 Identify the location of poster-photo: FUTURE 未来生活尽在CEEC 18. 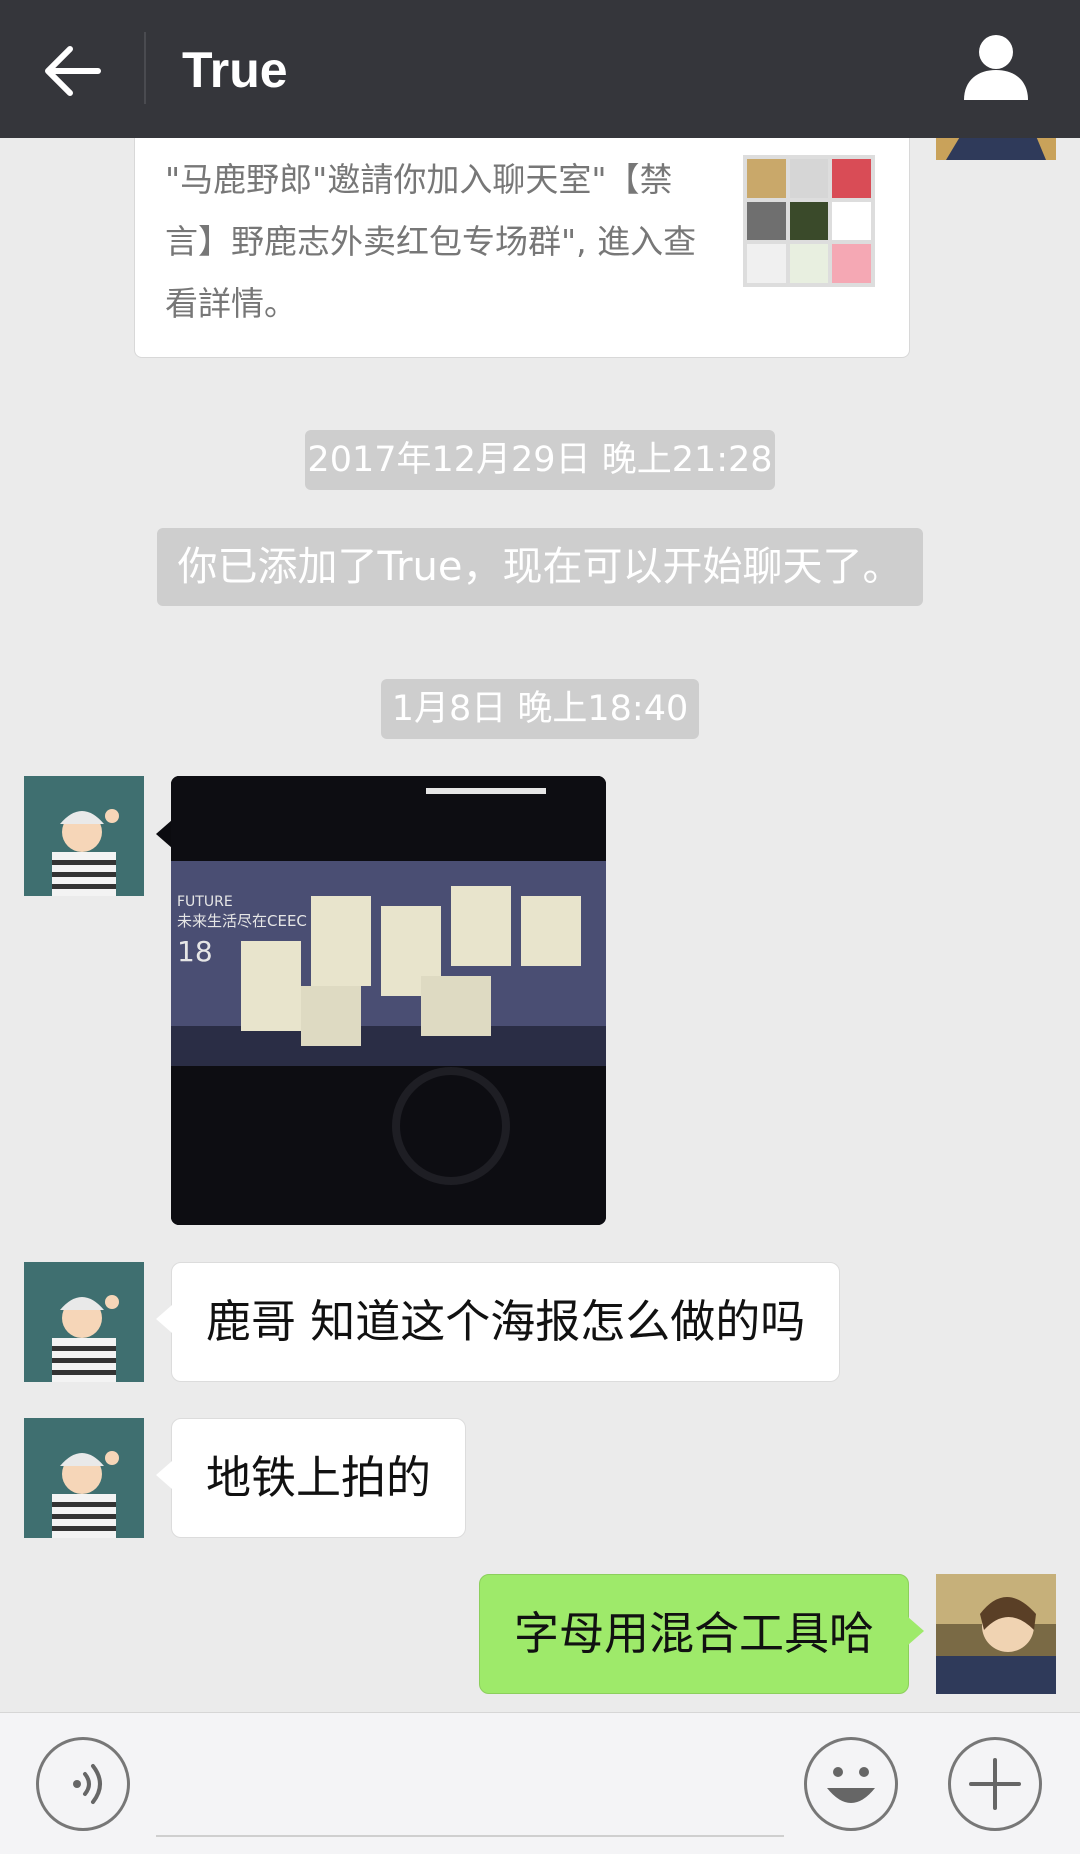
(388, 1000).